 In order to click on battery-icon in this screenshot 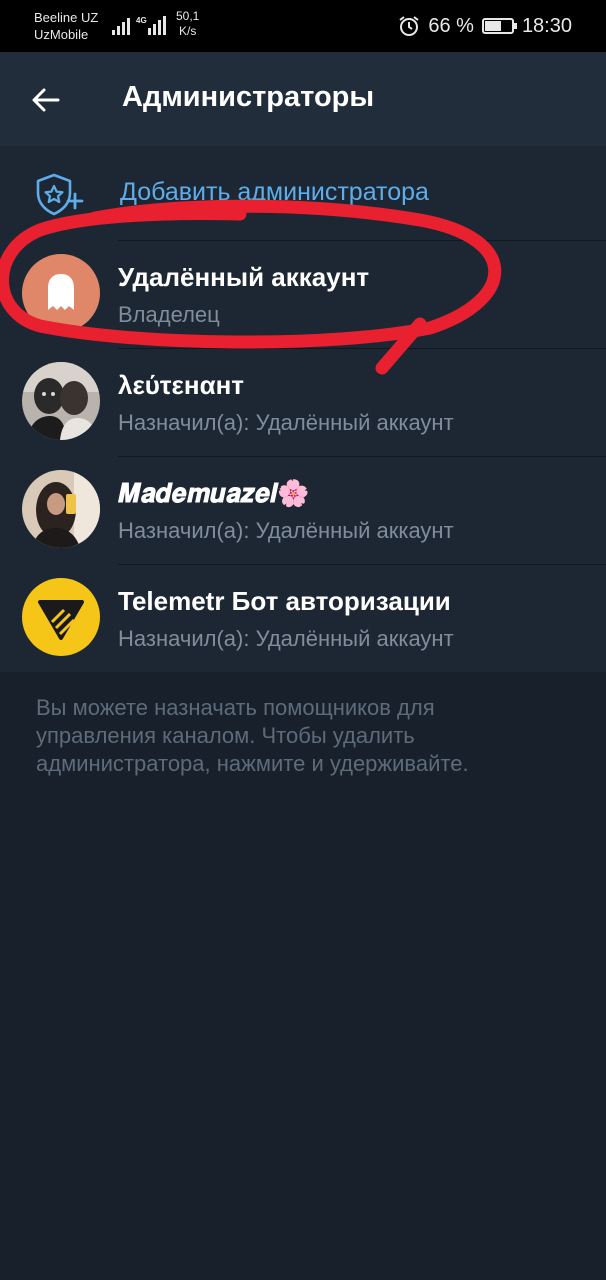, I will do `click(499, 26)`.